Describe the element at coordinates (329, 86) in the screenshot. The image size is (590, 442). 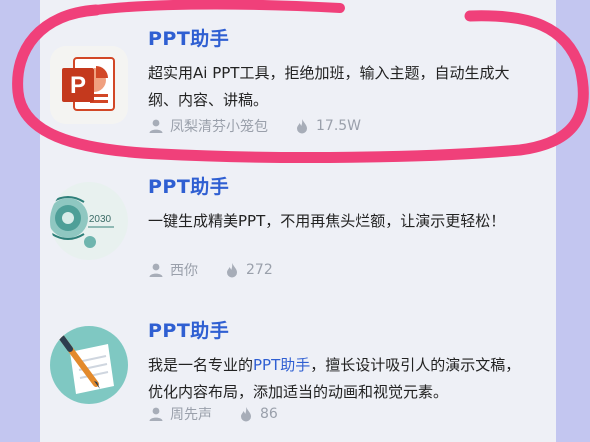
I see `assistant-description: 超实用Ai PPT工具，拒绝加班，输入主题，自动生成大纲、内容、讲稿。` at that location.